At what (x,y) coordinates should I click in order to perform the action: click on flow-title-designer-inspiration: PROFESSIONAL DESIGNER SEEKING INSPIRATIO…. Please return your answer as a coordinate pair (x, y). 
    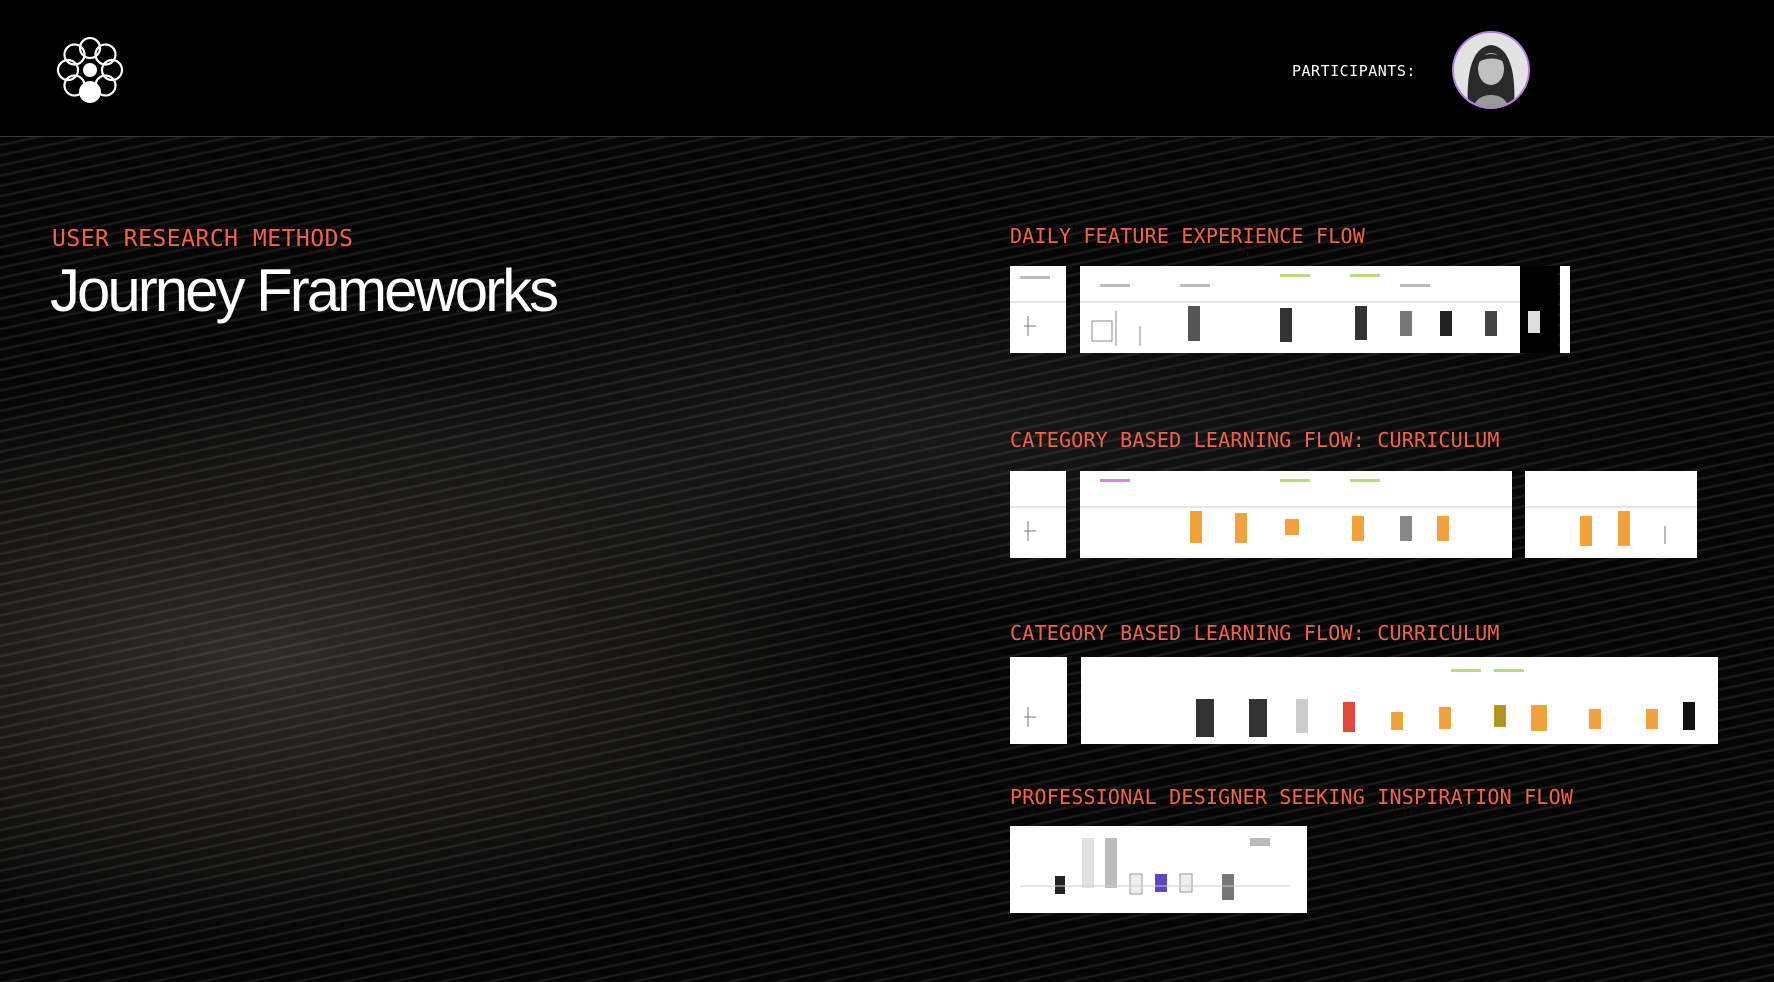
    Looking at the image, I should click on (1292, 797).